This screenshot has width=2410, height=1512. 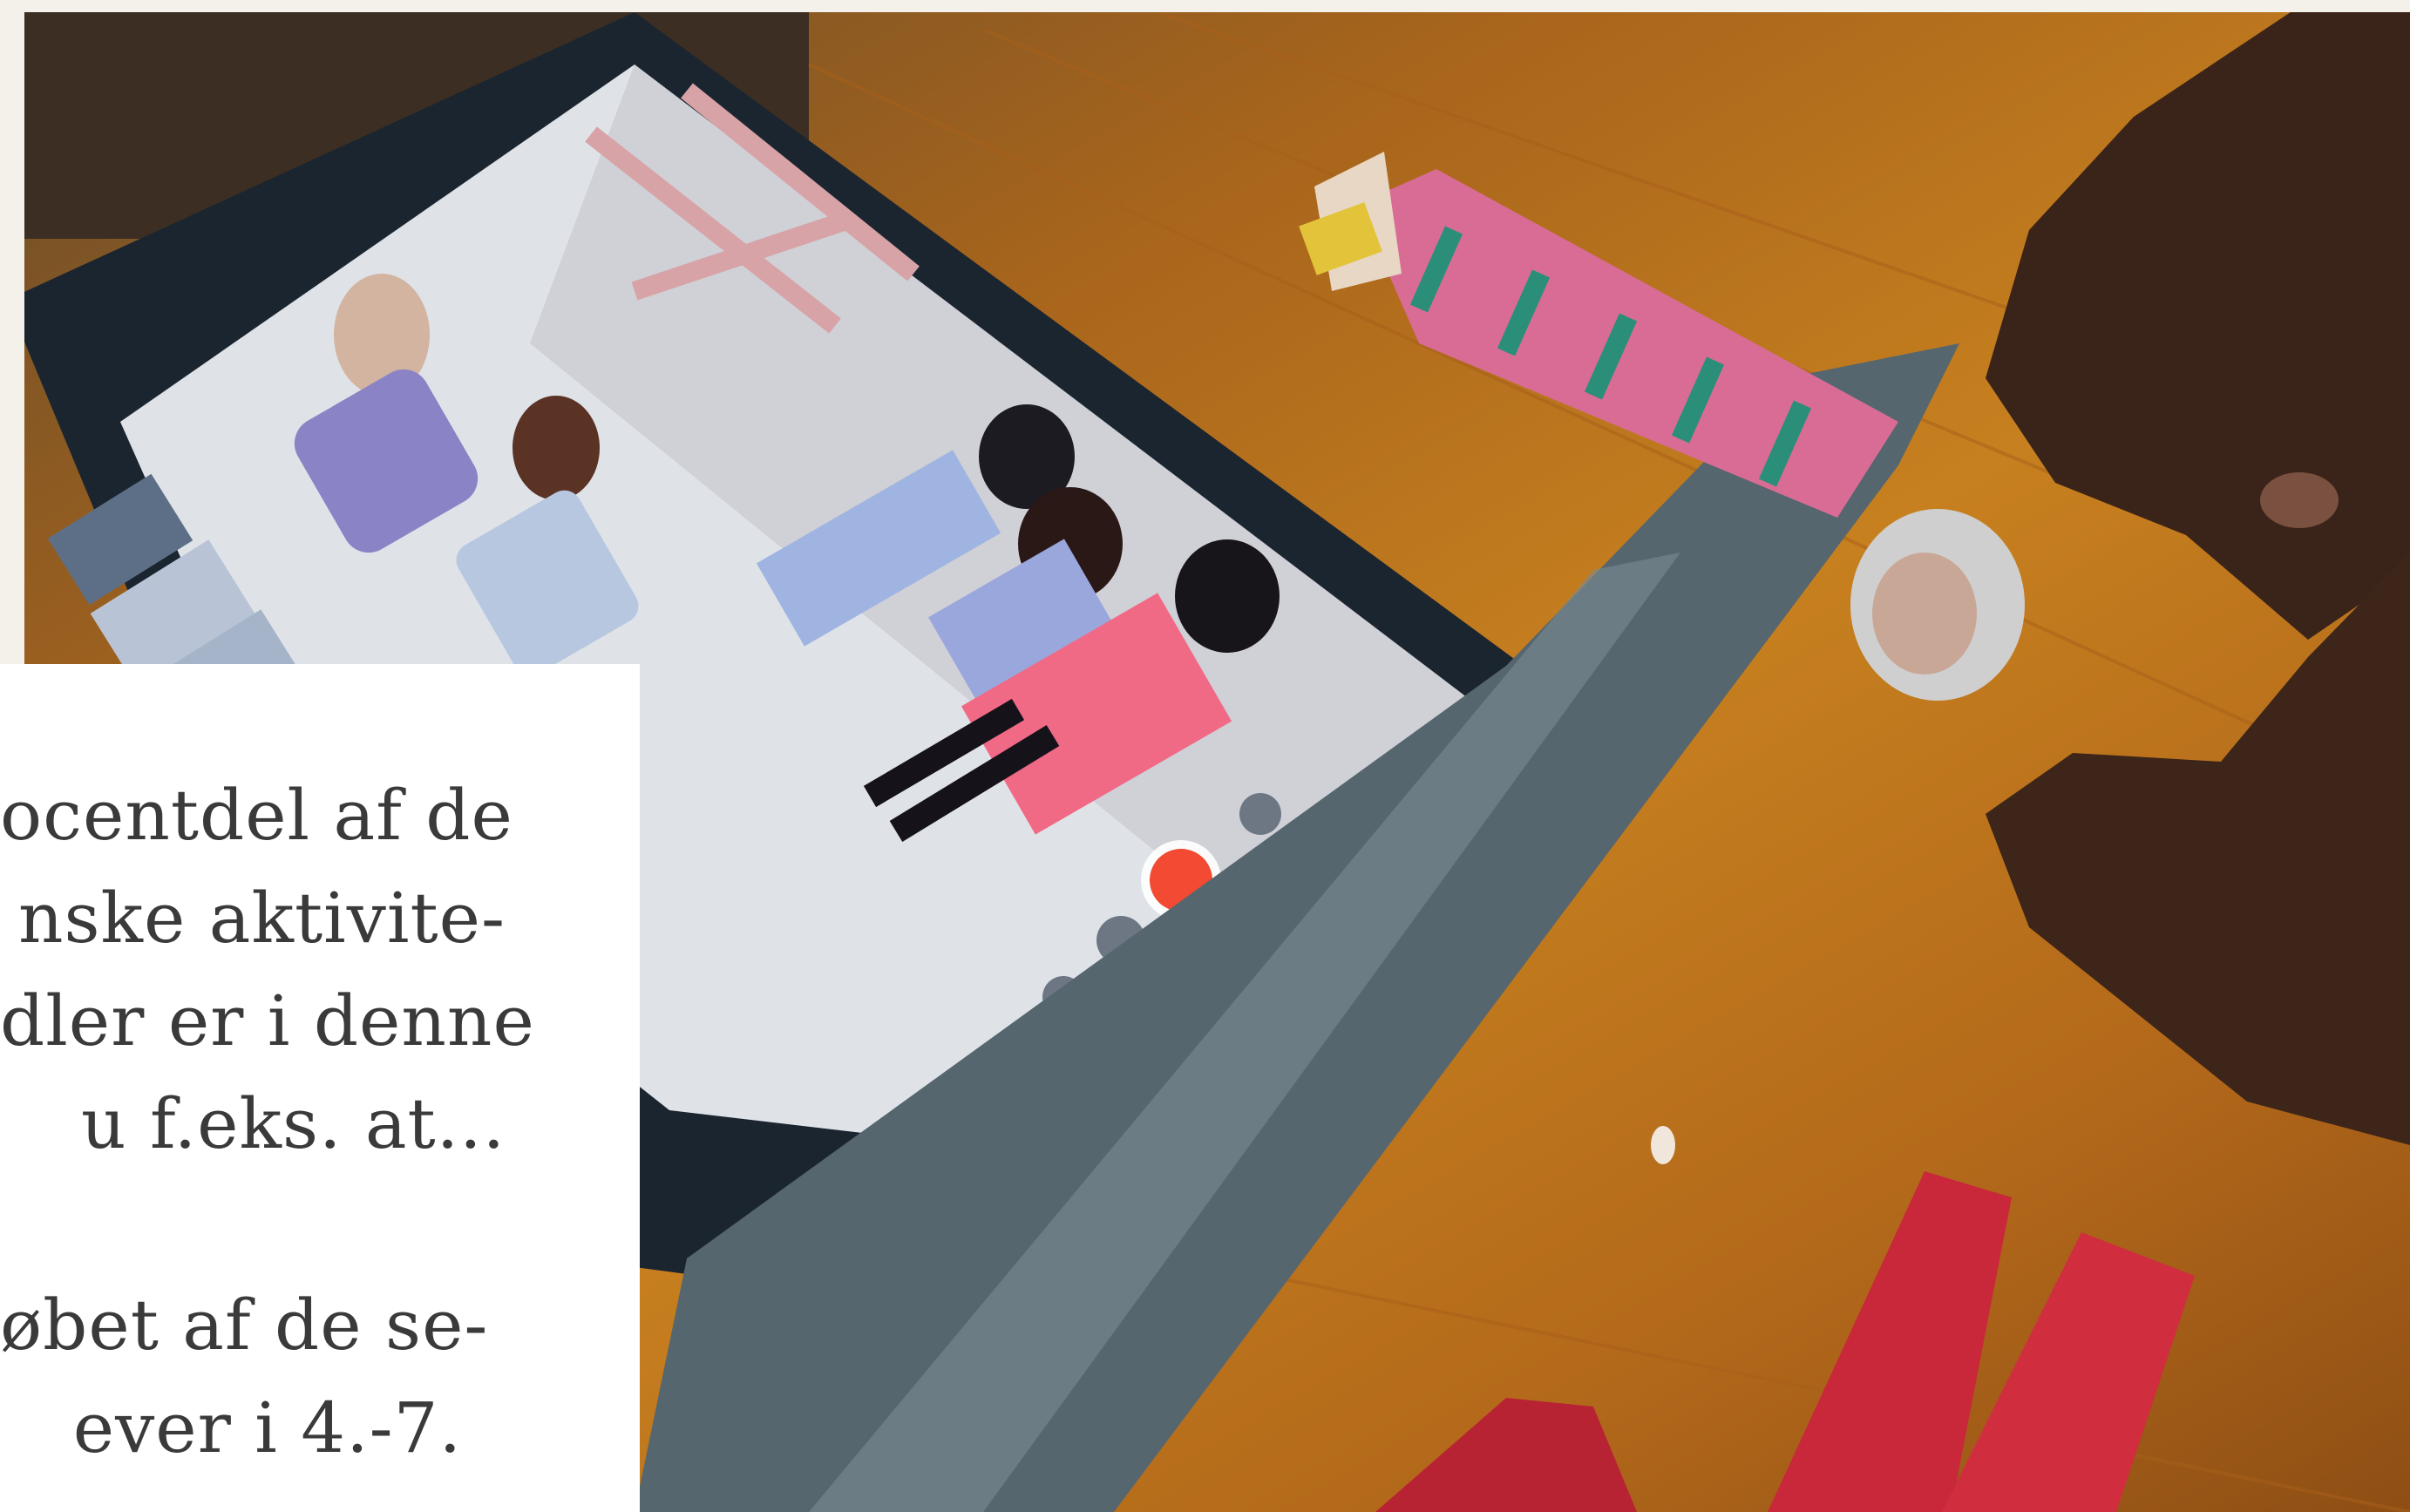 What do you see at coordinates (244, 1377) in the screenshot?
I see `paragraph-2: øbet af de se- ever i 4.-7.` at bounding box center [244, 1377].